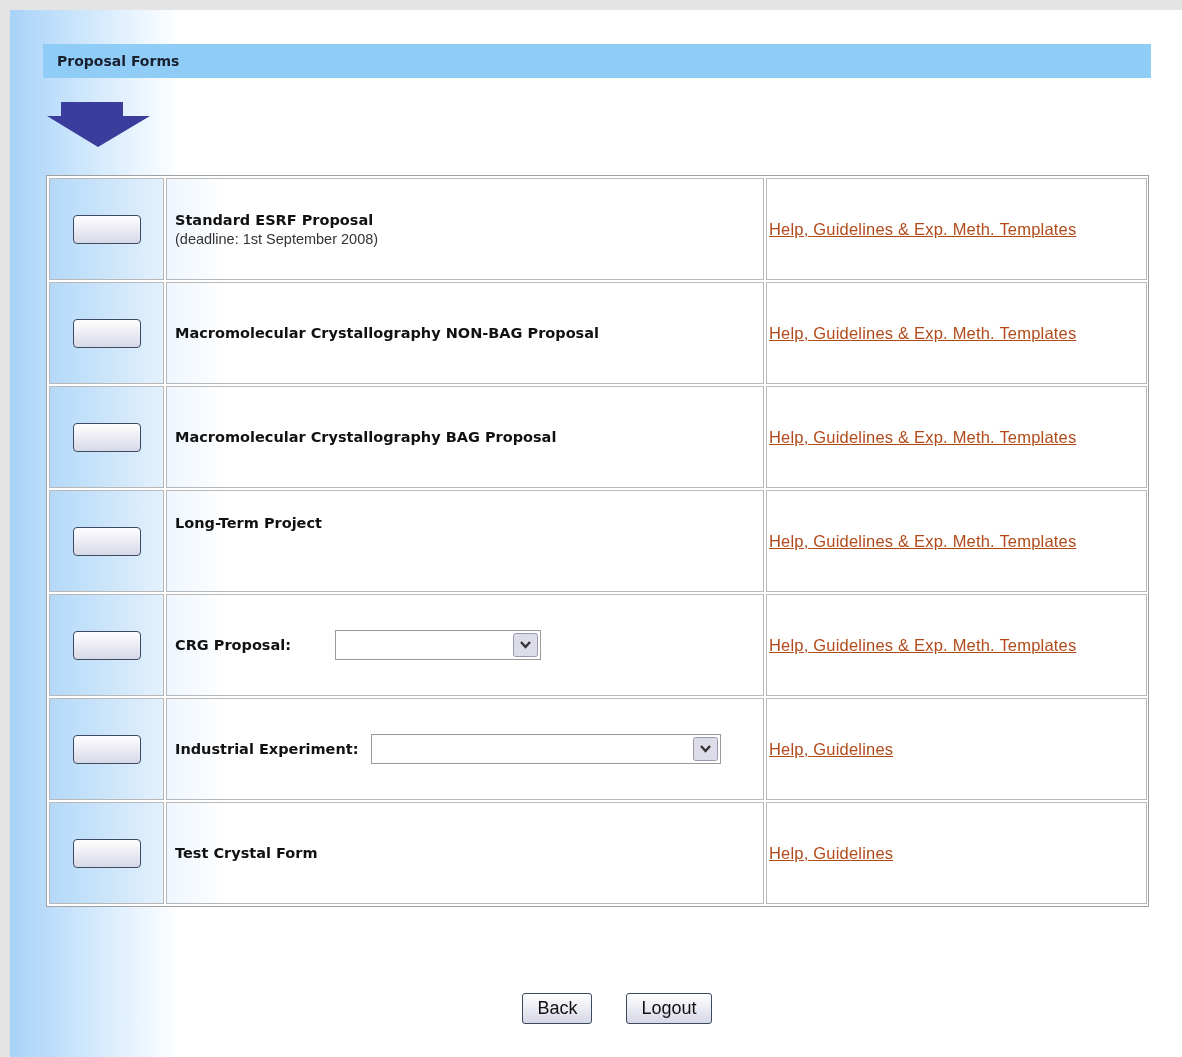 Image resolution: width=1182 pixels, height=1057 pixels. I want to click on proposal-title: Industrial Experiment:, so click(267, 749).